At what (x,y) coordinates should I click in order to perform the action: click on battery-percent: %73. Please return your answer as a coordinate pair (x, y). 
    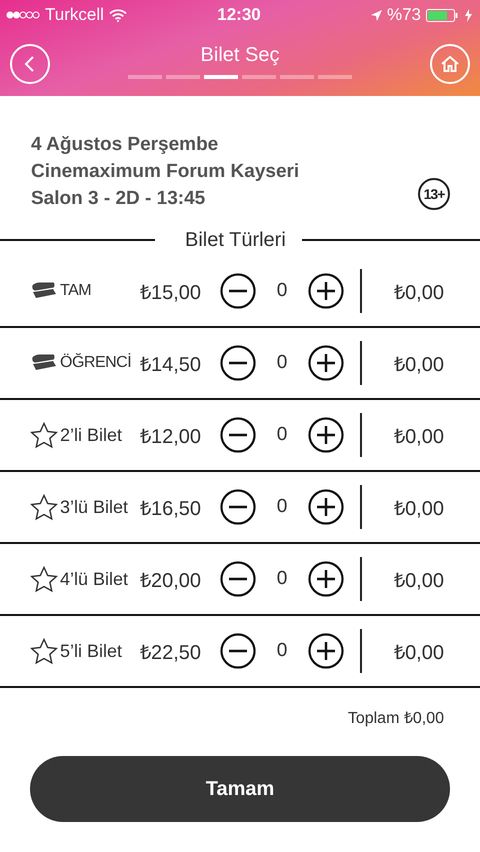
    Looking at the image, I should click on (403, 15).